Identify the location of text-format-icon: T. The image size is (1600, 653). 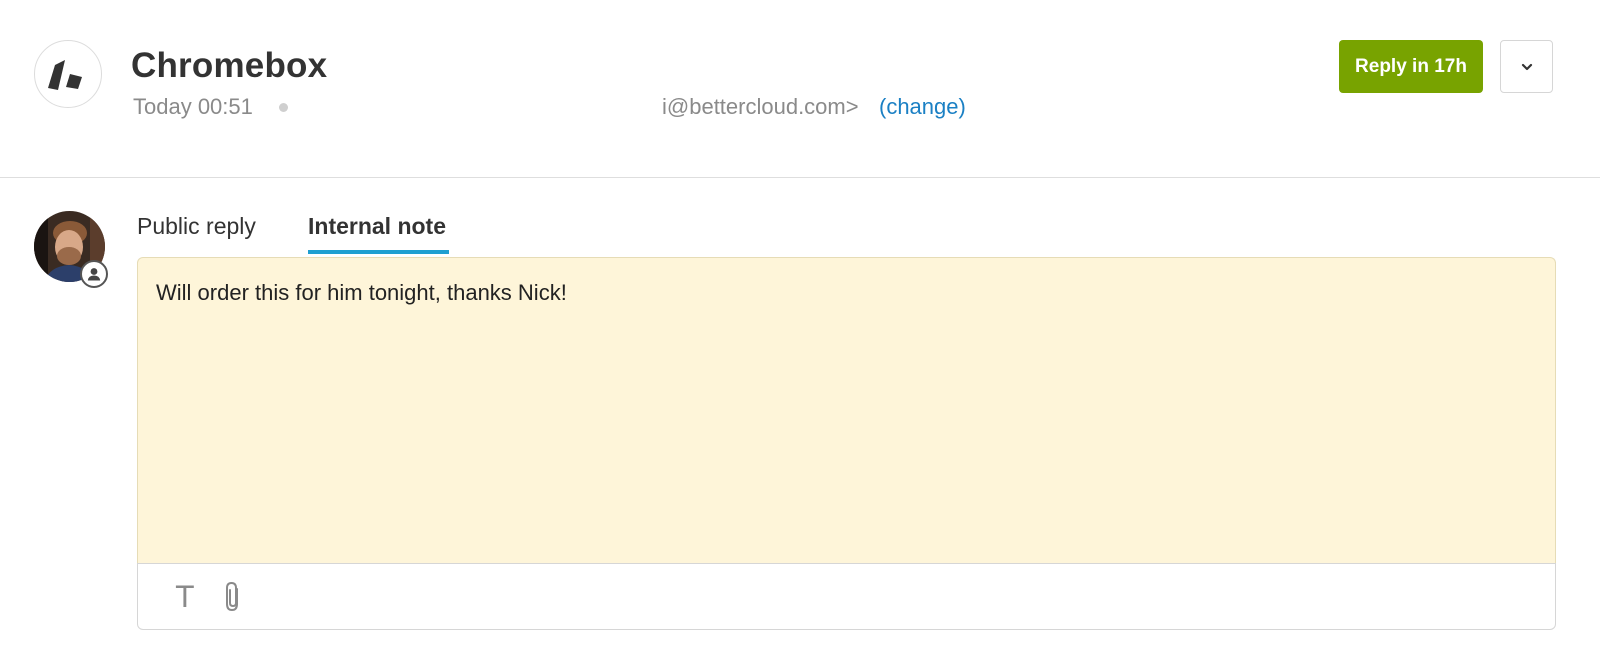
(185, 597).